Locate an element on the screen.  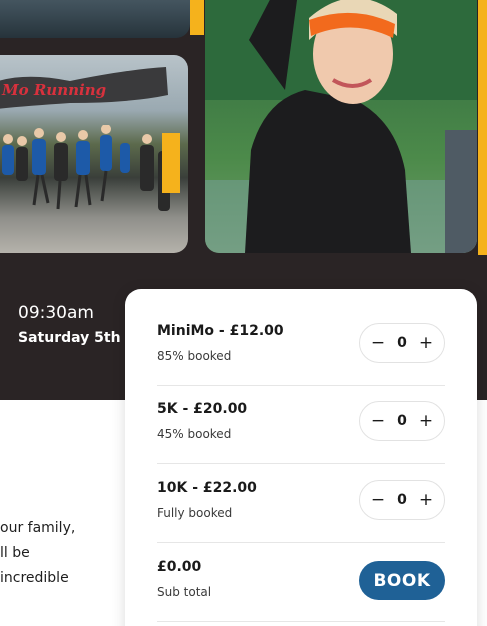
description-line: our family, is located at coordinates (38, 528).